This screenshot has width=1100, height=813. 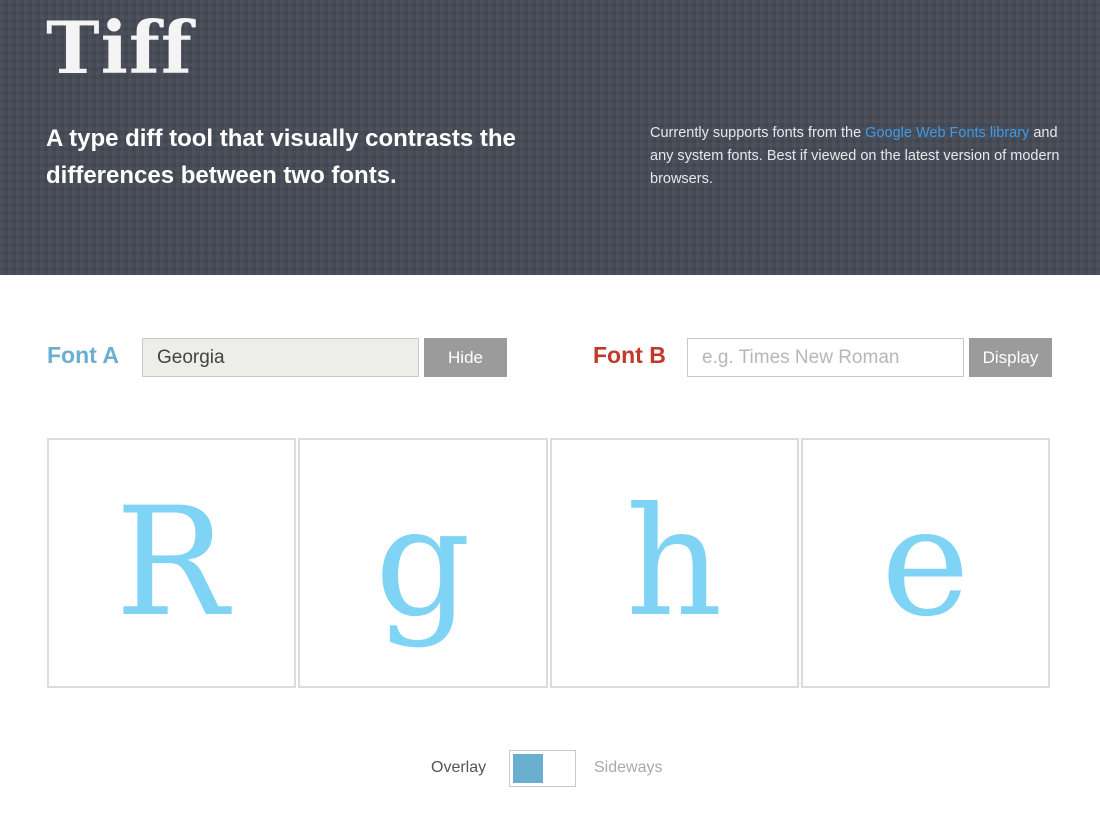 I want to click on logo: Tiff, so click(x=119, y=47).